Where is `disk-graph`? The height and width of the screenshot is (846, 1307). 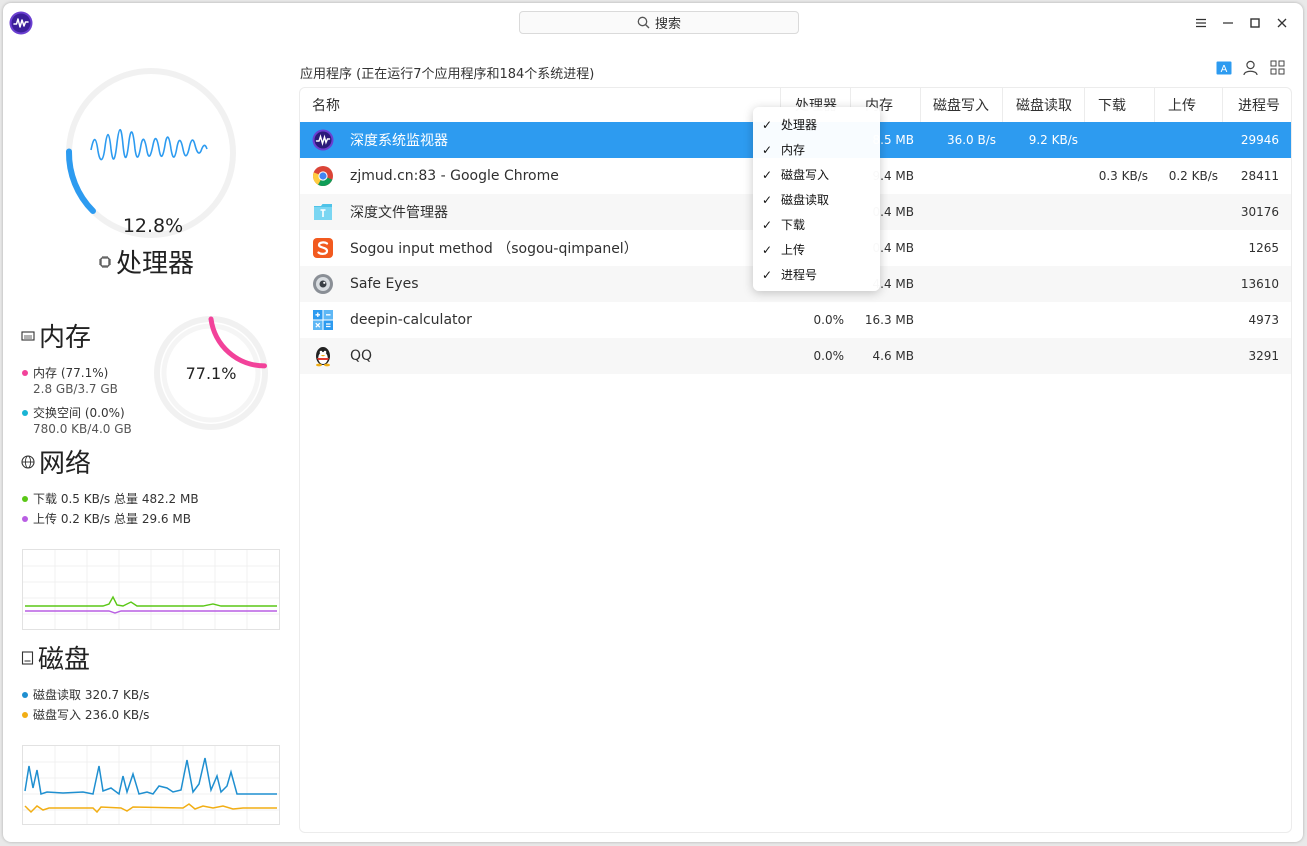
disk-graph is located at coordinates (151, 785).